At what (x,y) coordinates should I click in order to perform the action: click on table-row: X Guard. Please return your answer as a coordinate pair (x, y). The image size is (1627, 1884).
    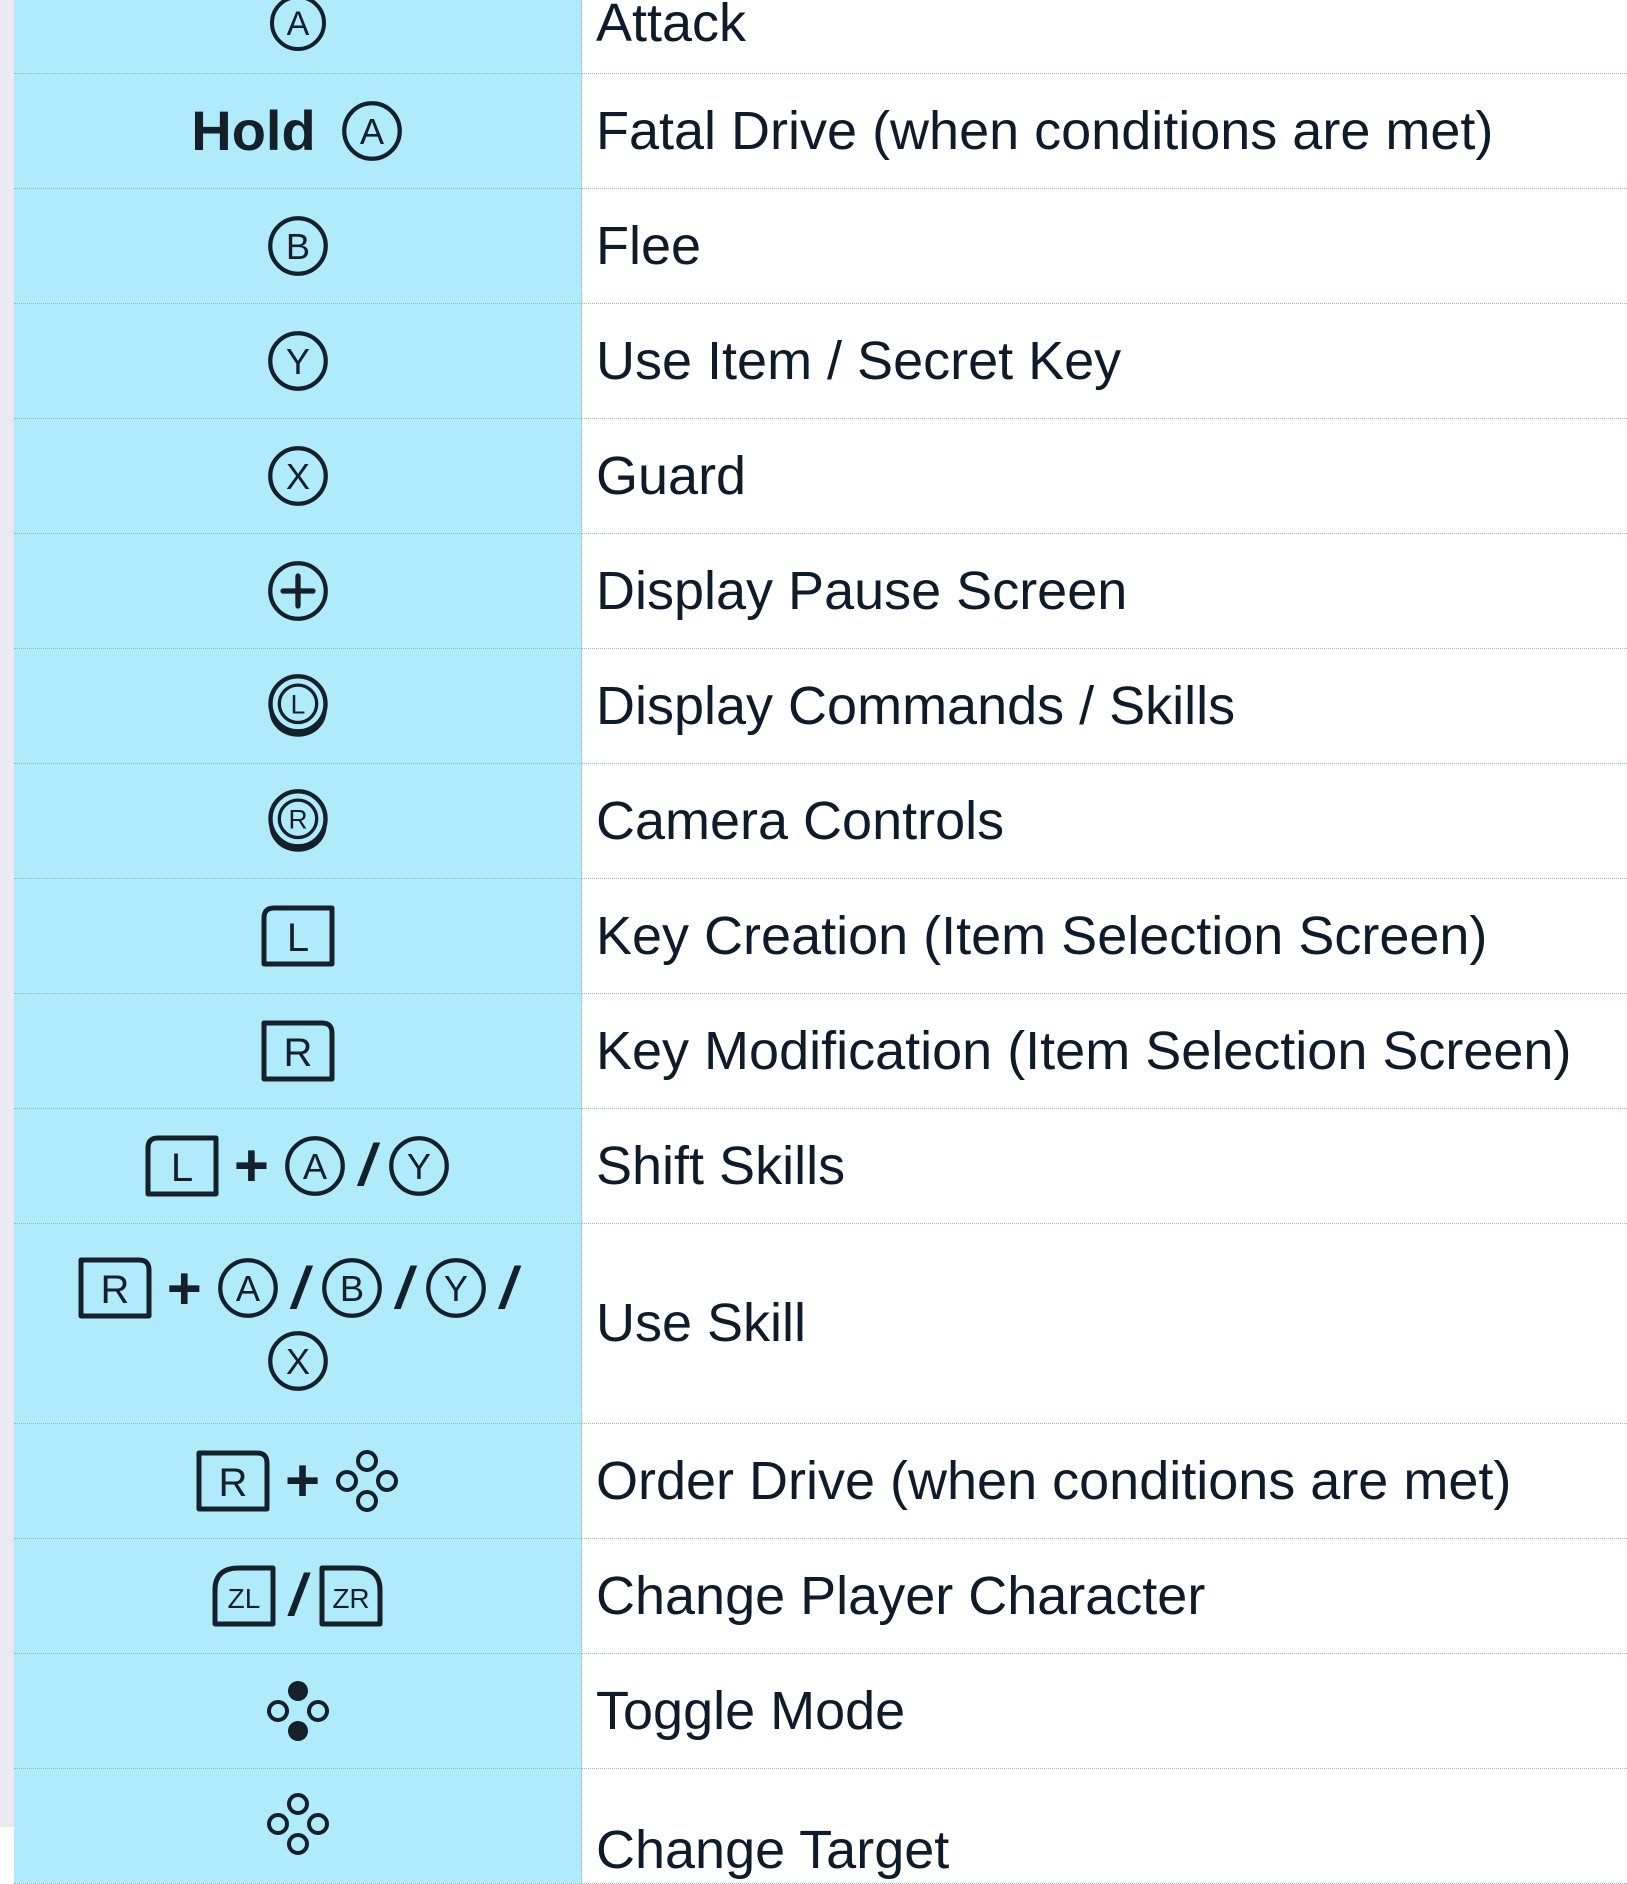
    Looking at the image, I should click on (820, 475).